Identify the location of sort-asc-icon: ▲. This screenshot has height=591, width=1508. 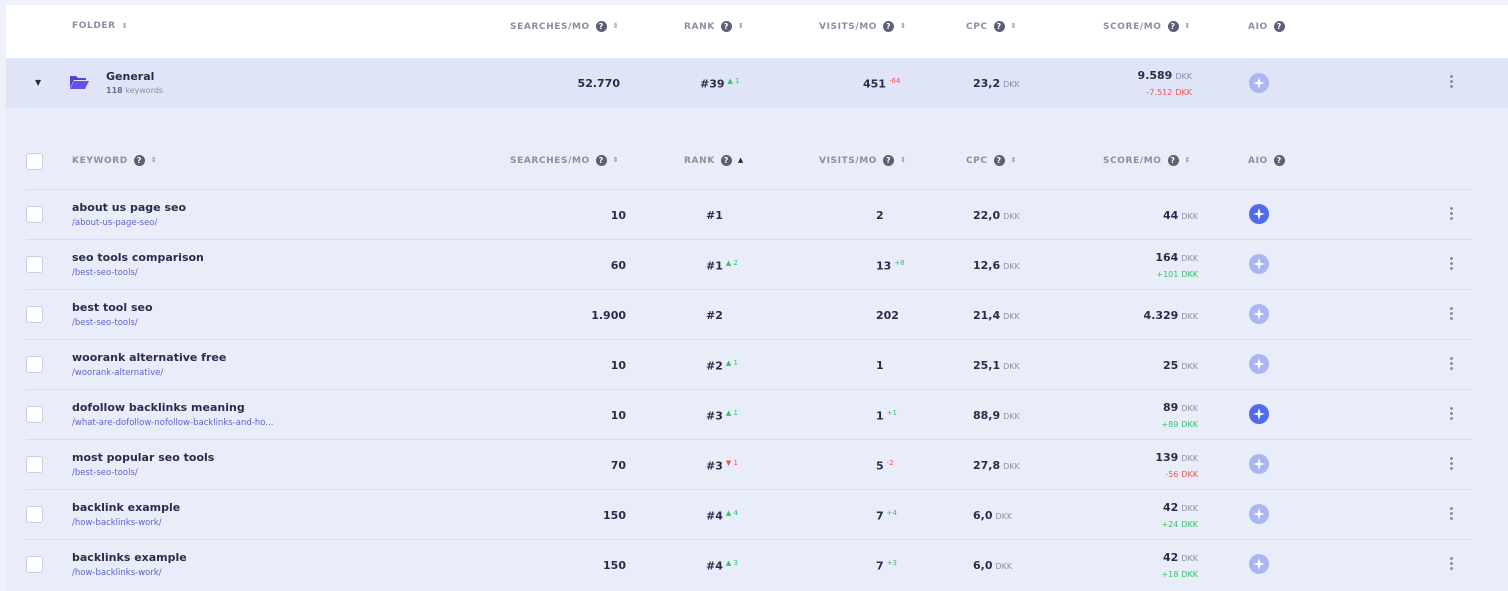
(741, 160).